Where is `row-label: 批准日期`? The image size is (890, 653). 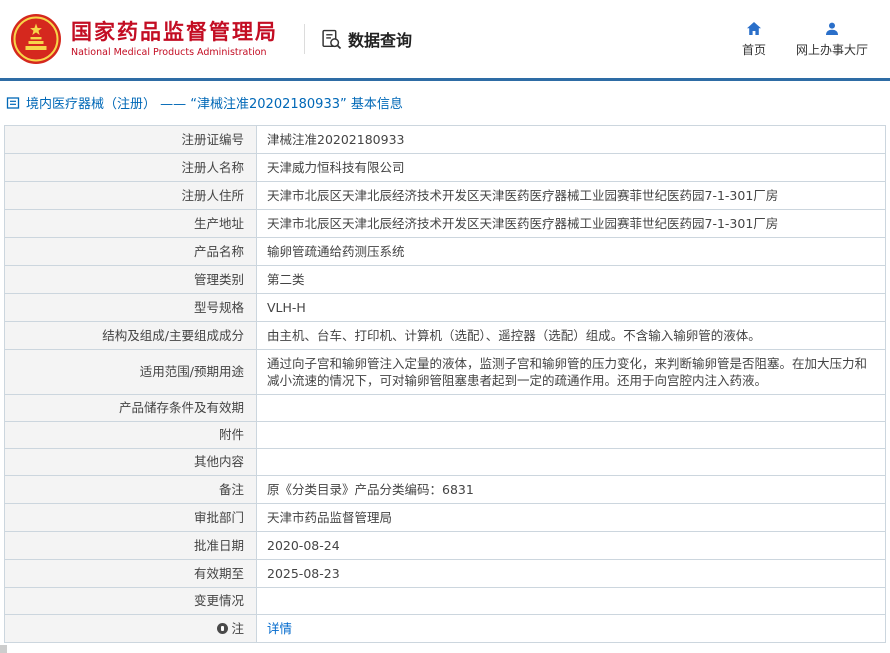
row-label: 批准日期 is located at coordinates (130, 545).